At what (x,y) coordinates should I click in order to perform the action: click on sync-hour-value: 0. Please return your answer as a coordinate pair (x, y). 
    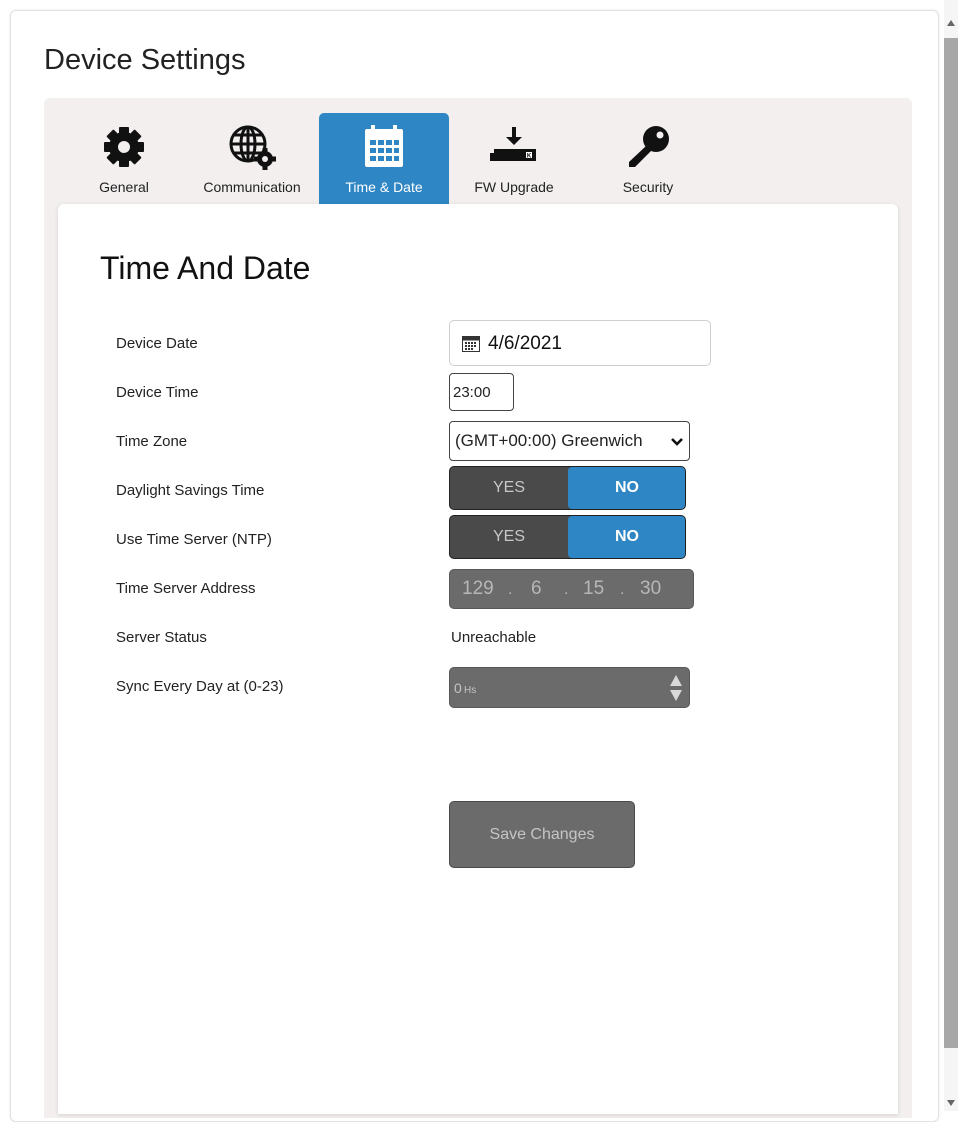
    Looking at the image, I should click on (458, 688).